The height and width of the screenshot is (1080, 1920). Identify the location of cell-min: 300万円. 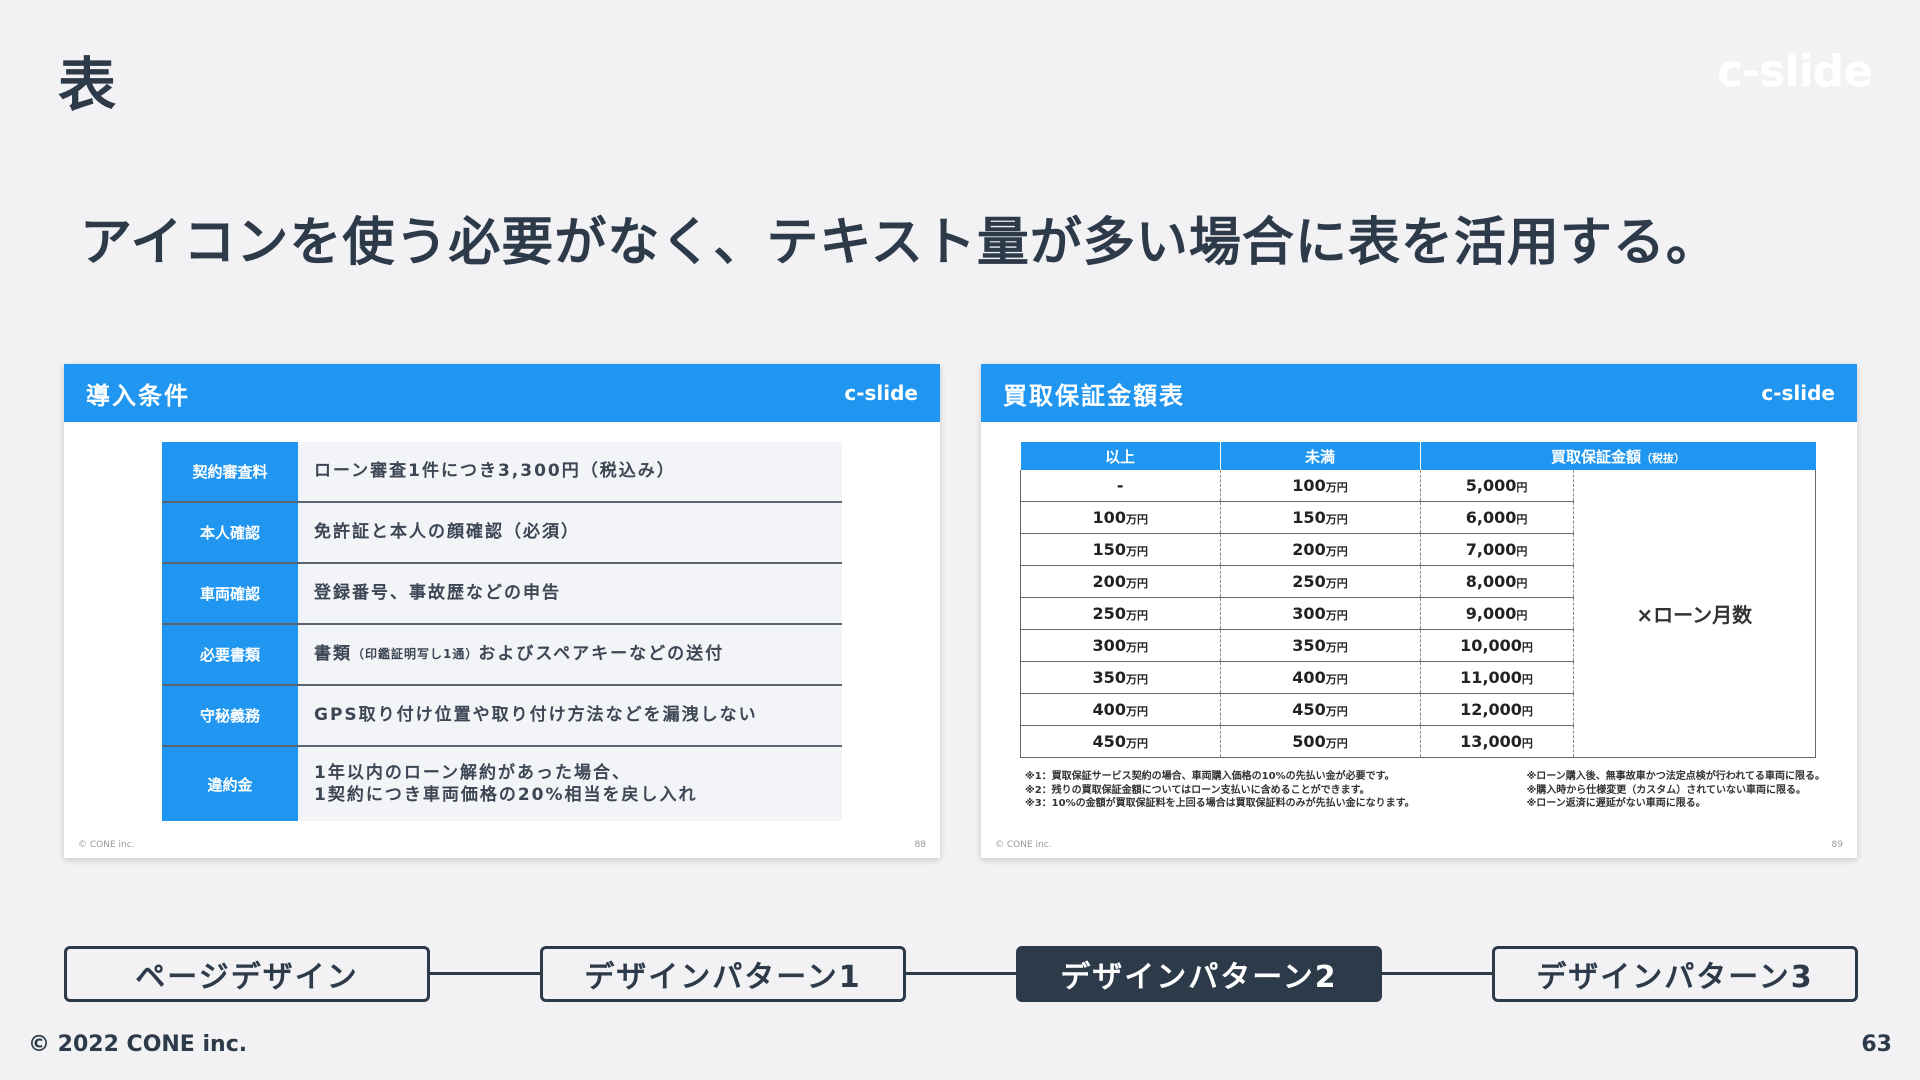
(1120, 645).